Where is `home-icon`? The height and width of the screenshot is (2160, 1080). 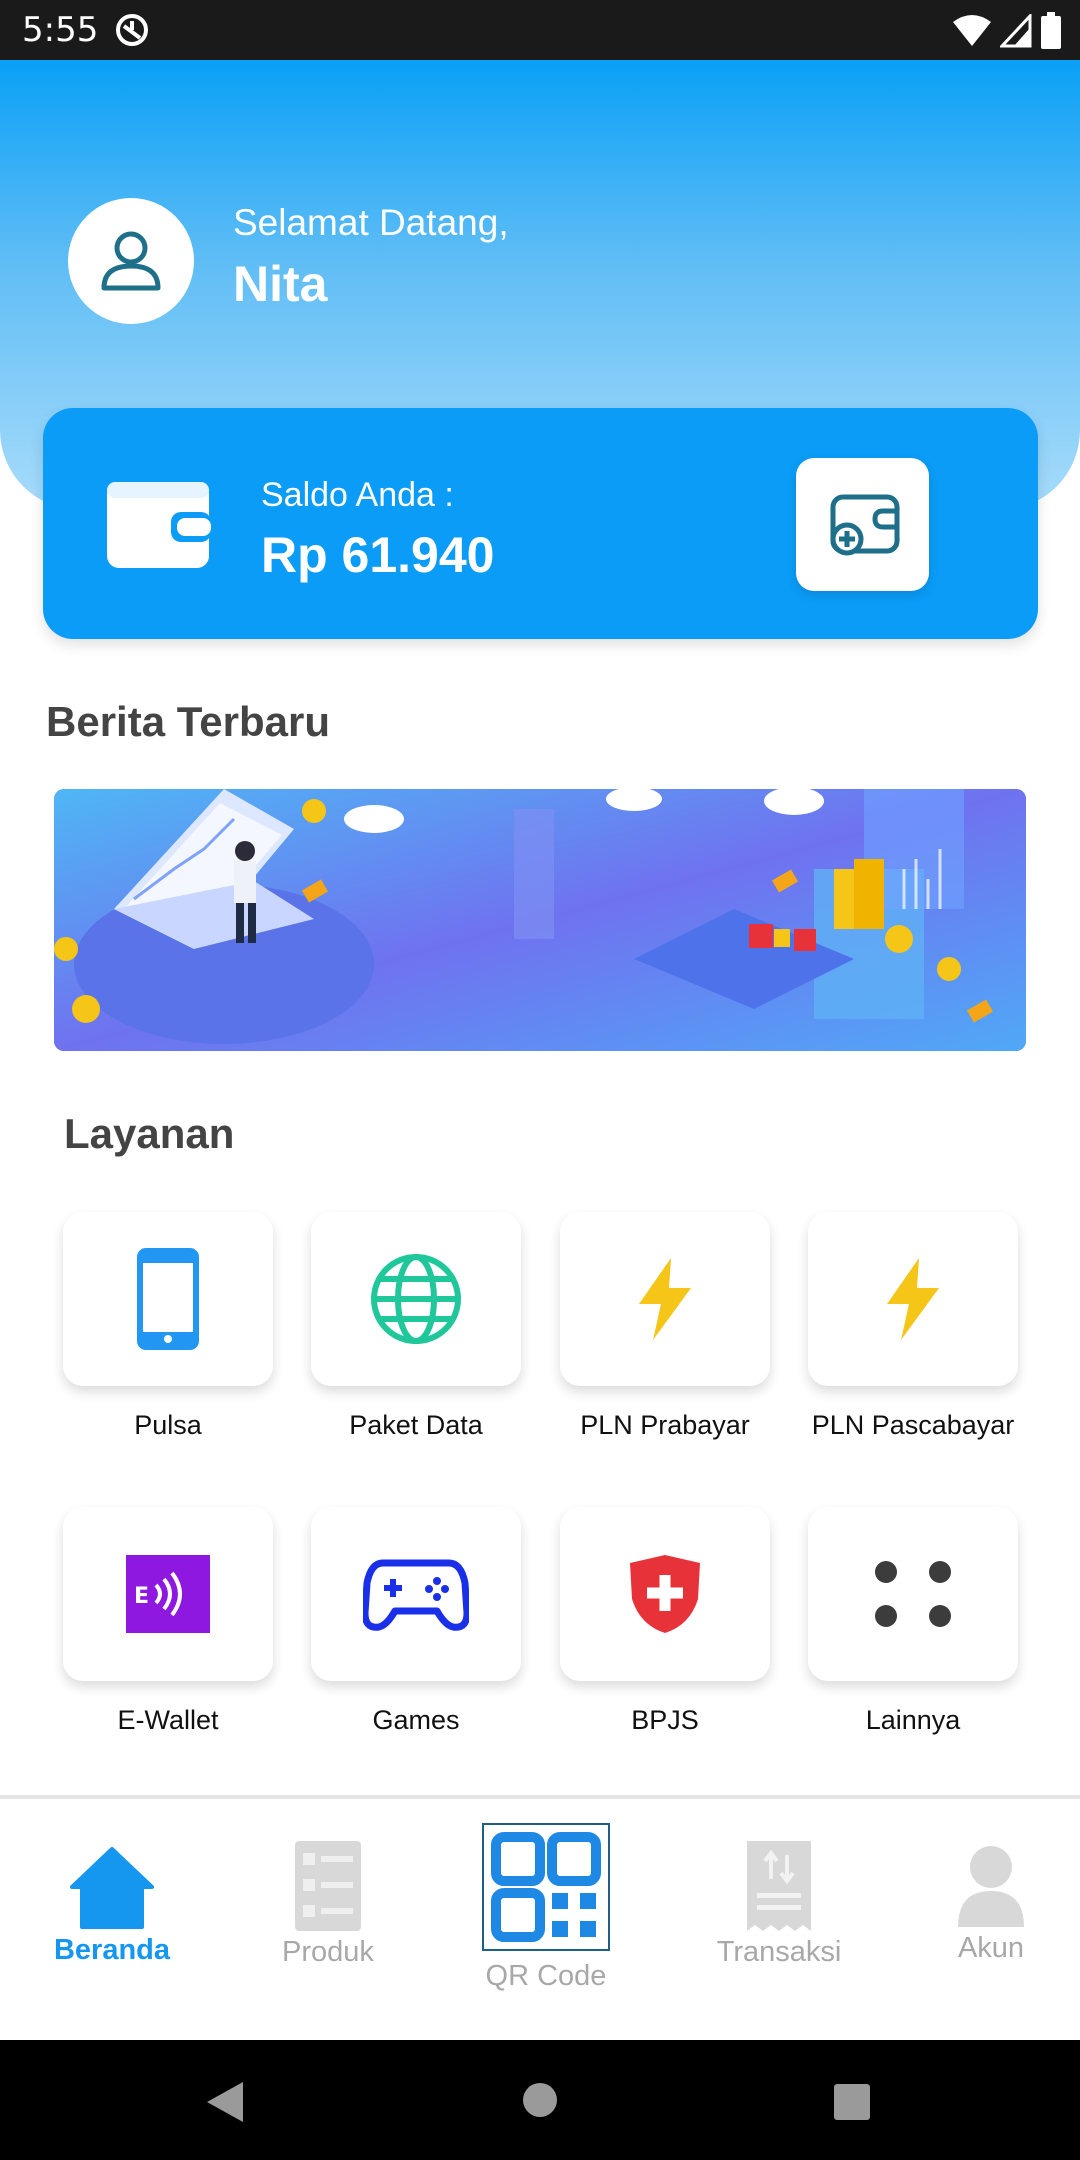
home-icon is located at coordinates (112, 1888).